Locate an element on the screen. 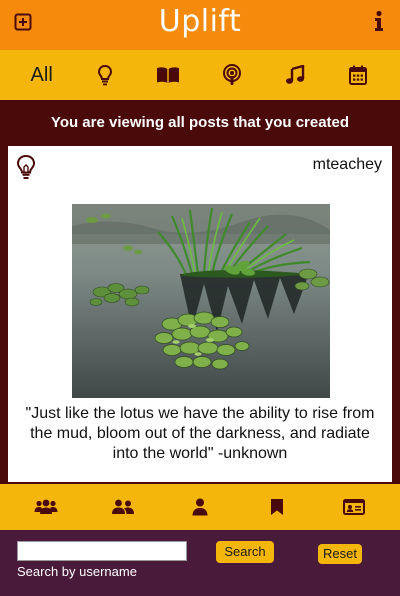 The height and width of the screenshot is (596, 400). tab-profile is located at coordinates (200, 507).